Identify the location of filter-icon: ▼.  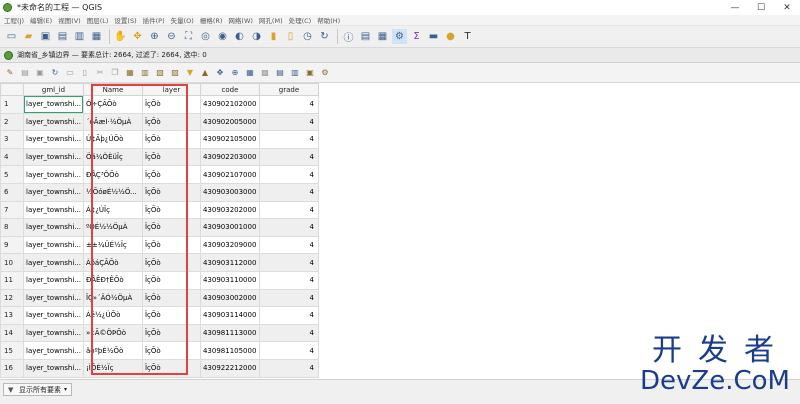
(190, 73).